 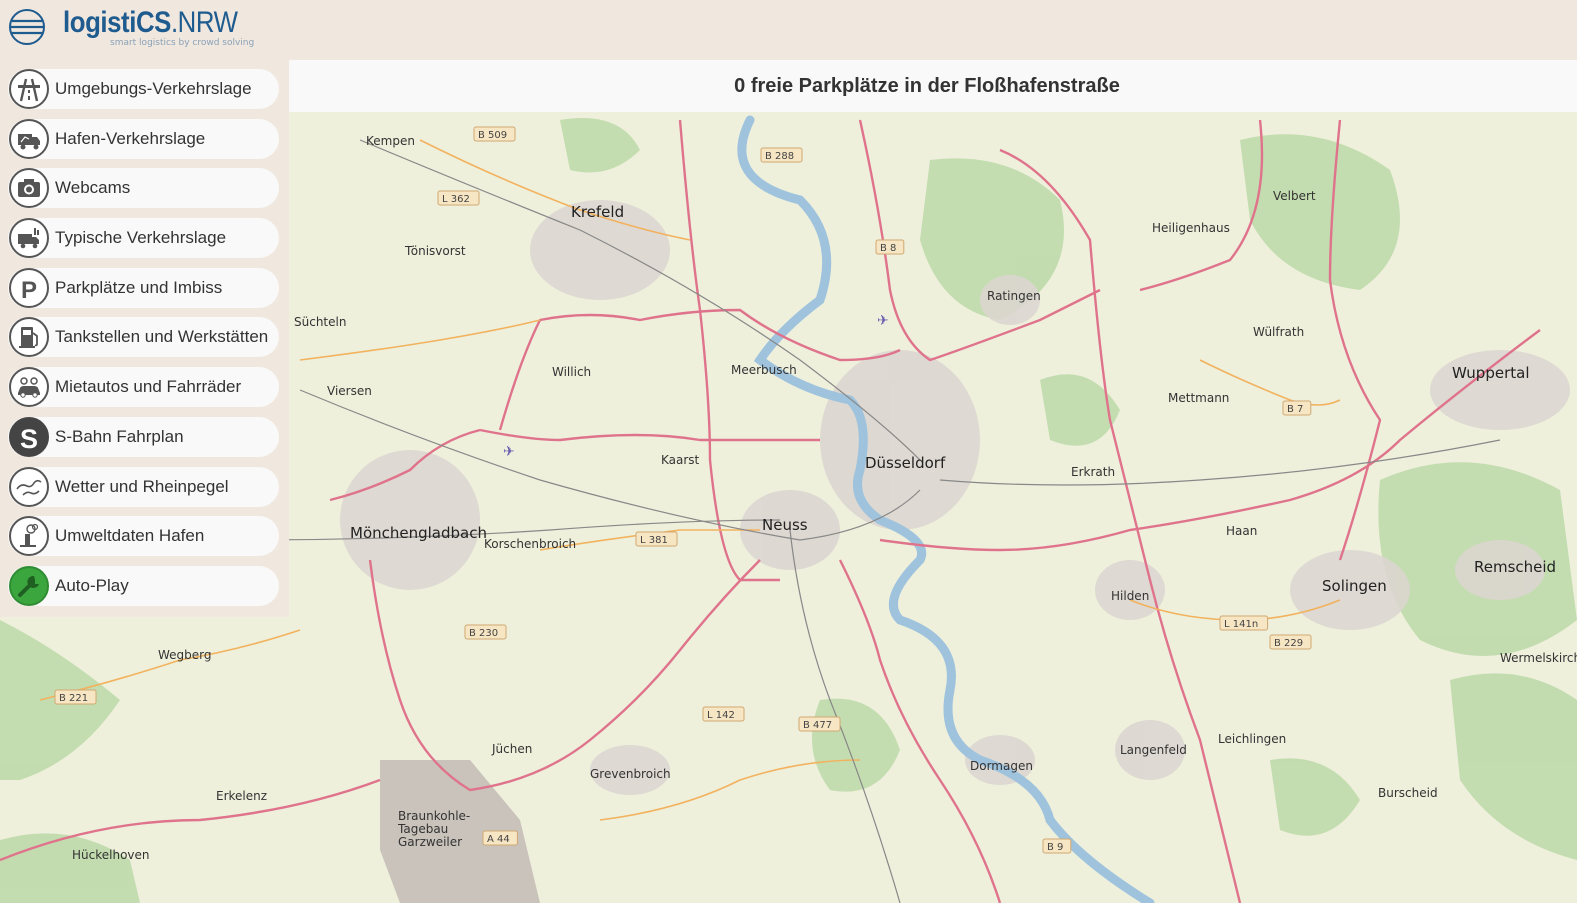 What do you see at coordinates (148, 387) in the screenshot?
I see `menu-label: Mietautos und Fahrräder` at bounding box center [148, 387].